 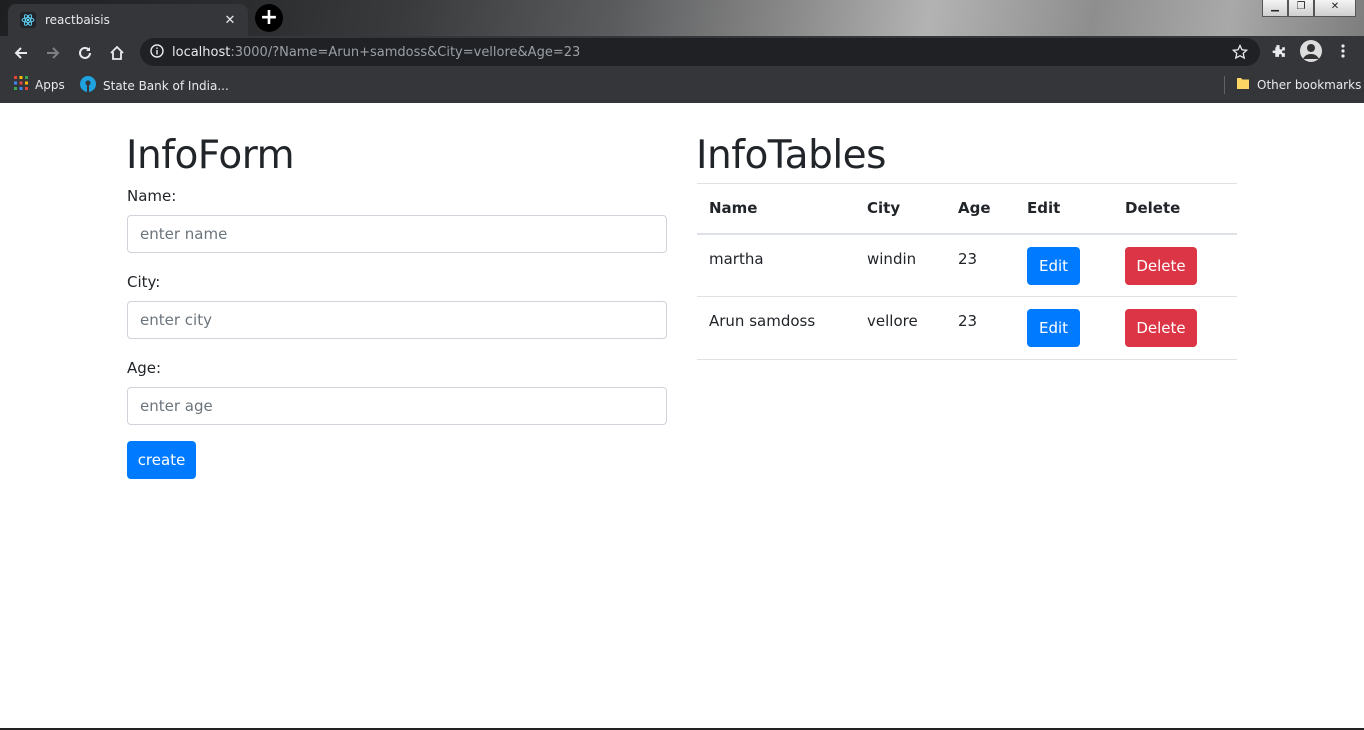 I want to click on header-age: Age, so click(x=980, y=209).